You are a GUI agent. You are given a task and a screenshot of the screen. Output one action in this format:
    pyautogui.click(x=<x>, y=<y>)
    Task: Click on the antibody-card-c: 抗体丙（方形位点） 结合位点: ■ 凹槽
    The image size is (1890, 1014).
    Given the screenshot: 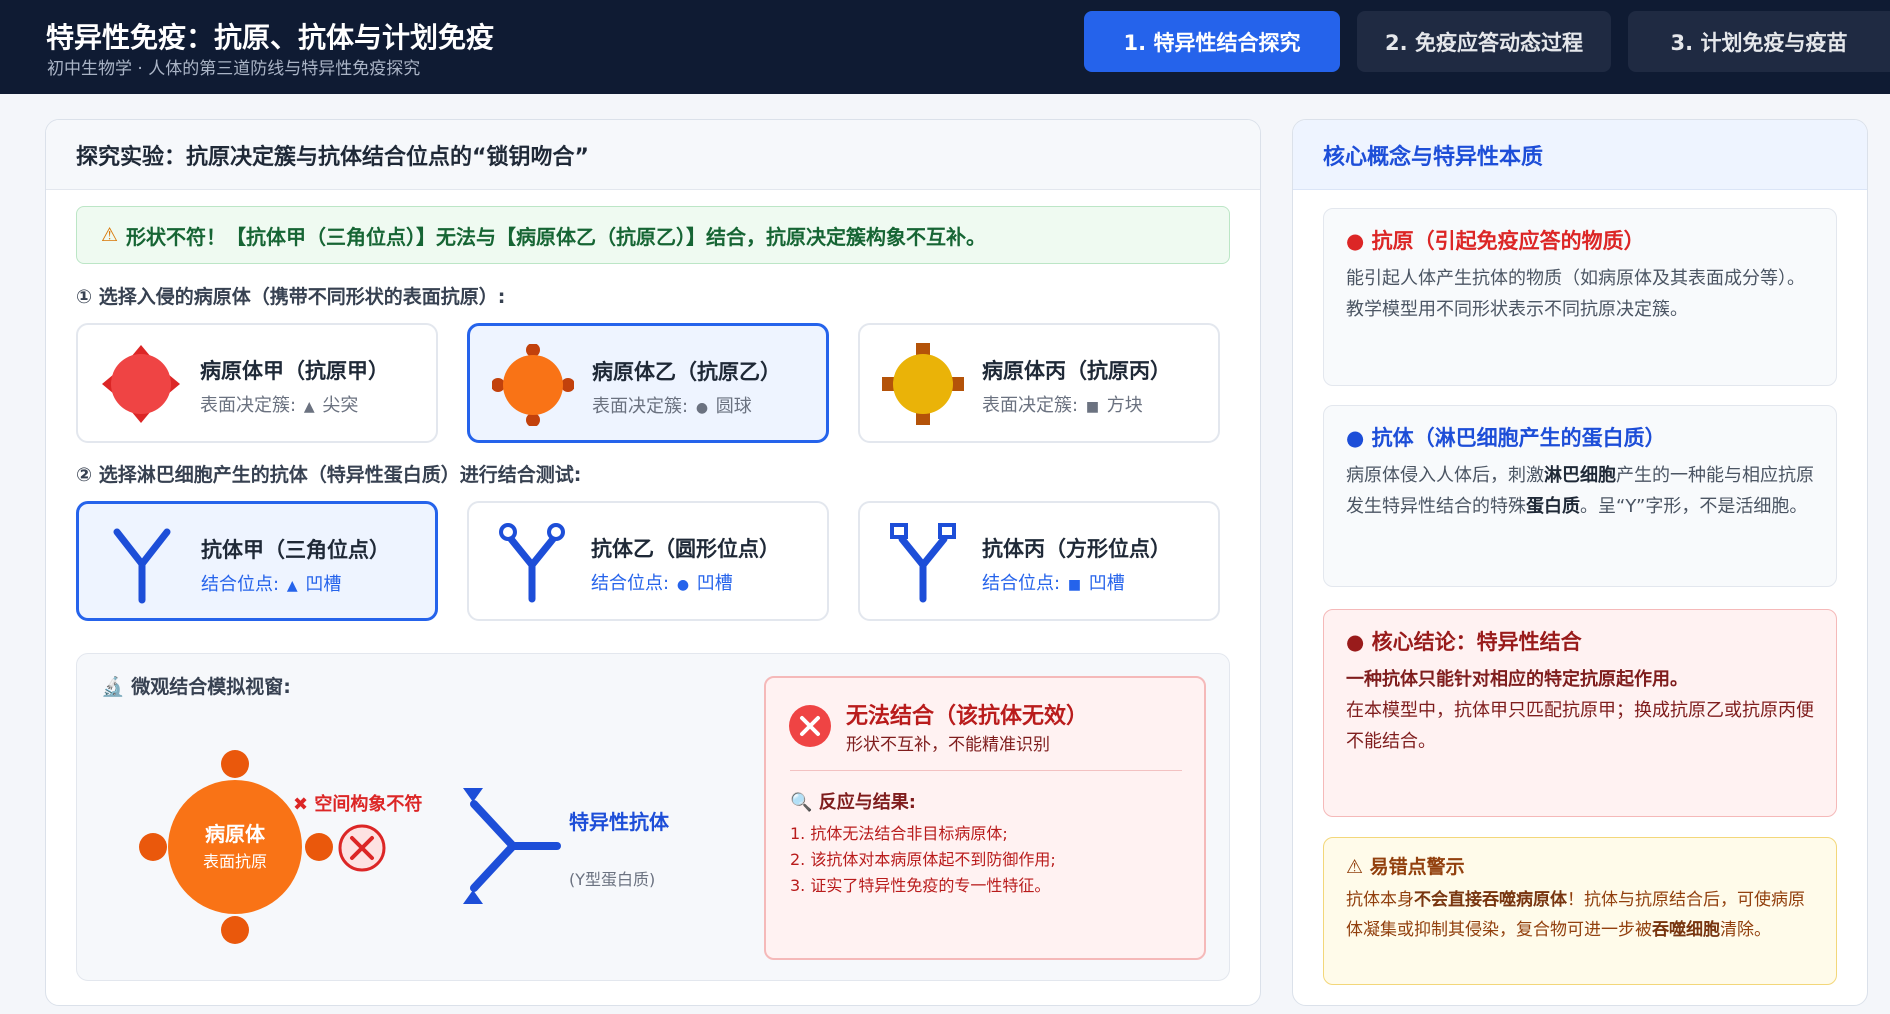 What is the action you would take?
    pyautogui.click(x=1039, y=561)
    